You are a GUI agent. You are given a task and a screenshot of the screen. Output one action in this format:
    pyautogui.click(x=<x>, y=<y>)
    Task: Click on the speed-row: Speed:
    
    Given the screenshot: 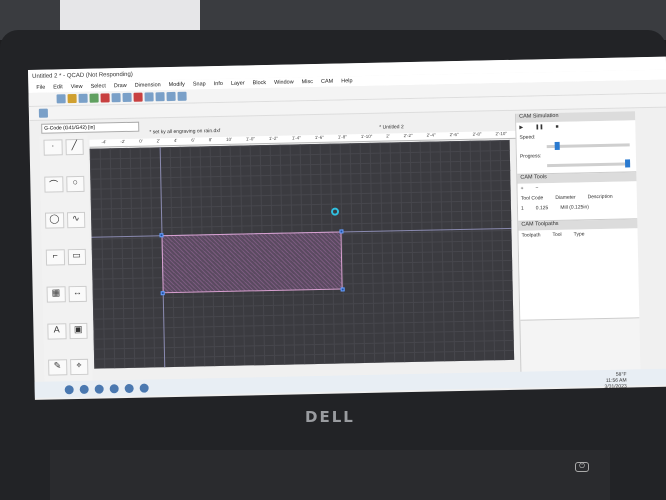 What is the action you would take?
    pyautogui.click(x=527, y=137)
    